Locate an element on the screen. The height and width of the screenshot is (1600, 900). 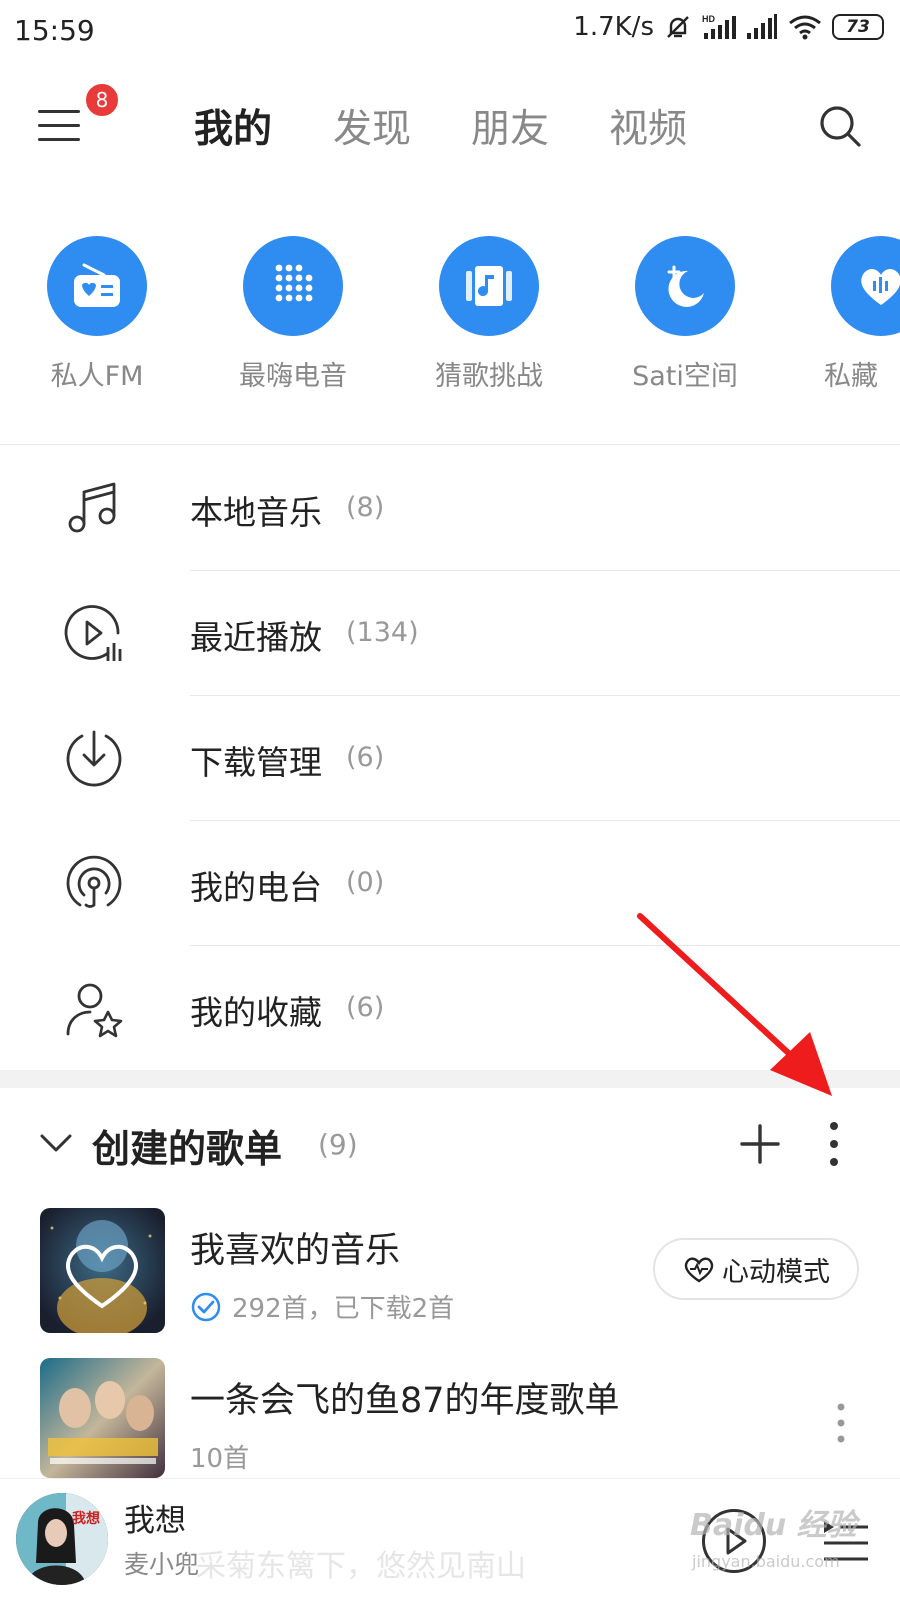
heart-mode-button: 心动模式 is located at coordinates (756, 1269).